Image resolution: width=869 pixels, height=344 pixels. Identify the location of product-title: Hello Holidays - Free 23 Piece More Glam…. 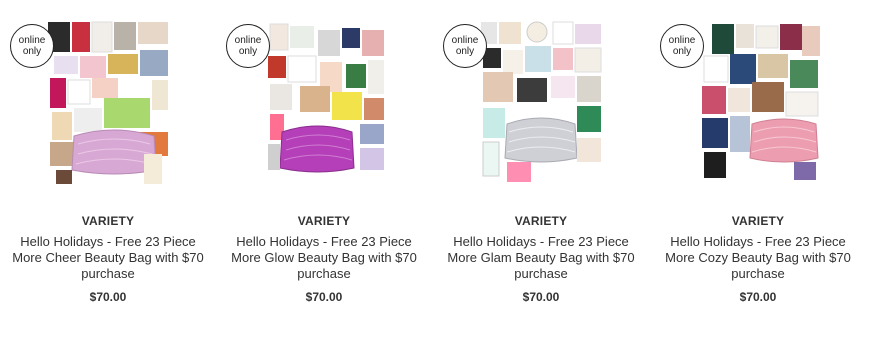
(541, 258).